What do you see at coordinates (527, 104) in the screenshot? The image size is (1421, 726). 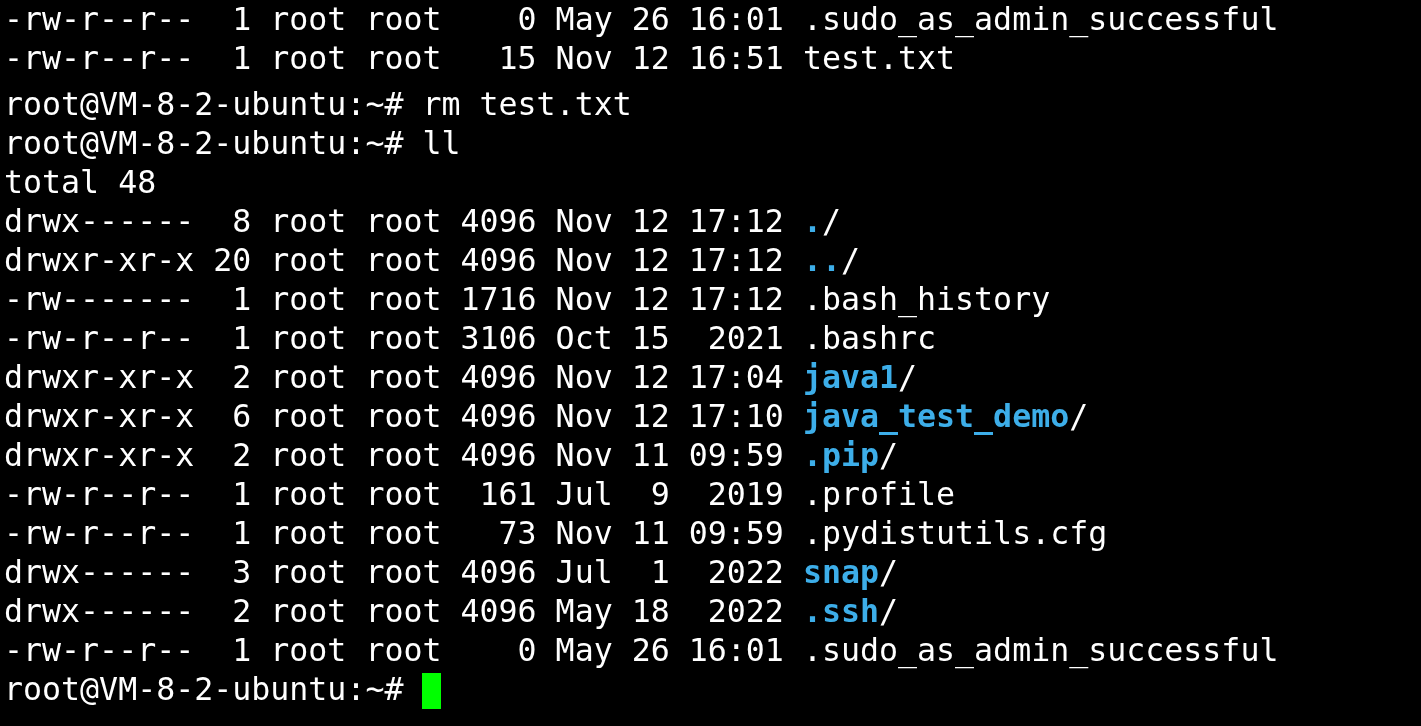 I see `command-text: rm test.txt` at bounding box center [527, 104].